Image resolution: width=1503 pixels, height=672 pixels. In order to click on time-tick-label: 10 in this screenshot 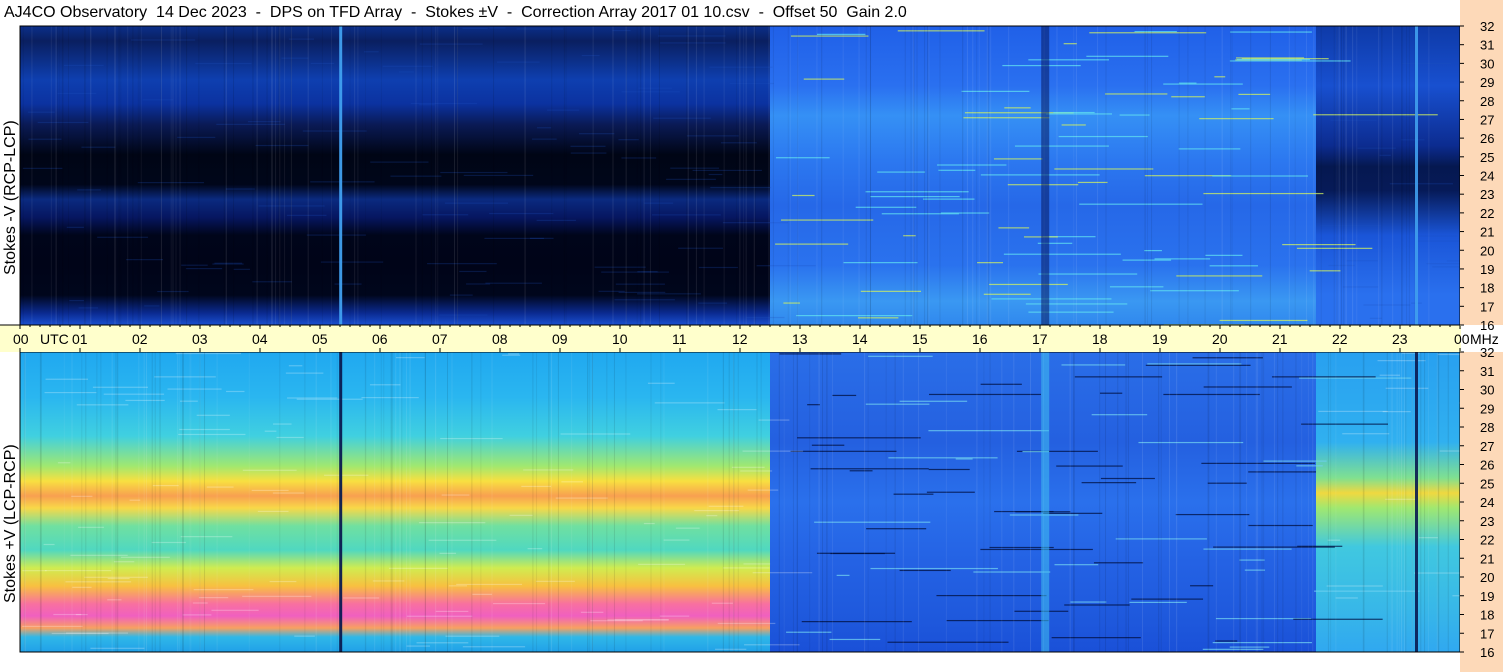, I will do `click(620, 339)`.